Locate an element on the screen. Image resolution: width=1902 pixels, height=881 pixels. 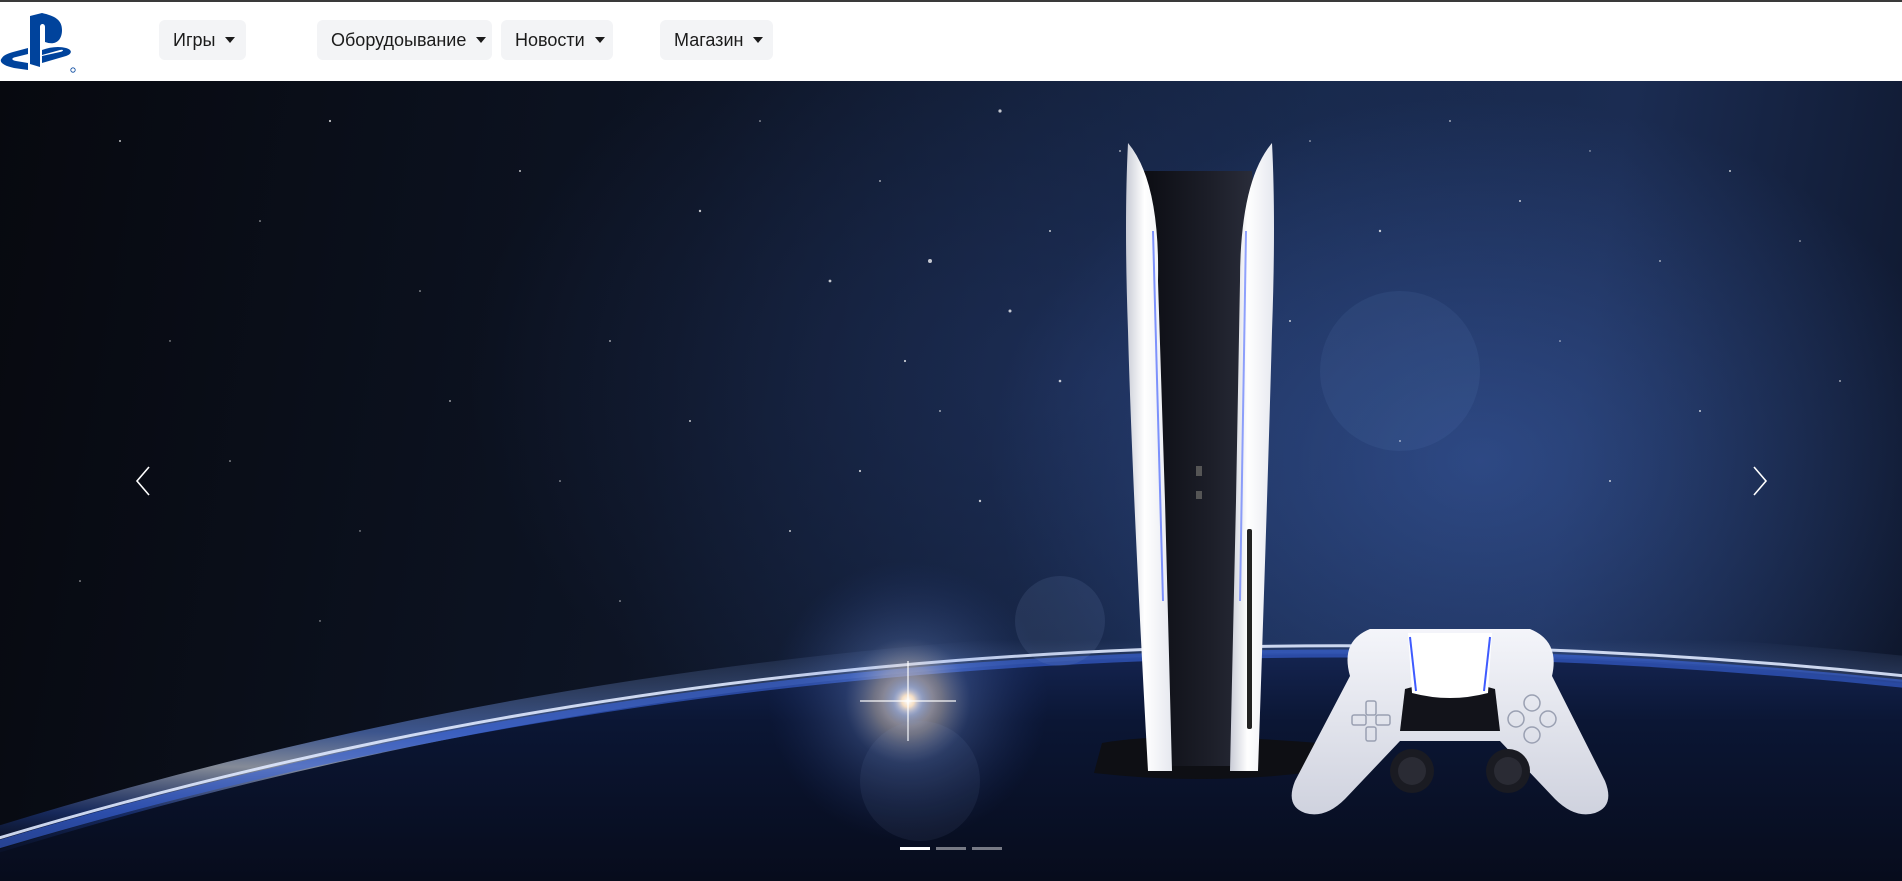
nav-games-label: Игры is located at coordinates (194, 39).